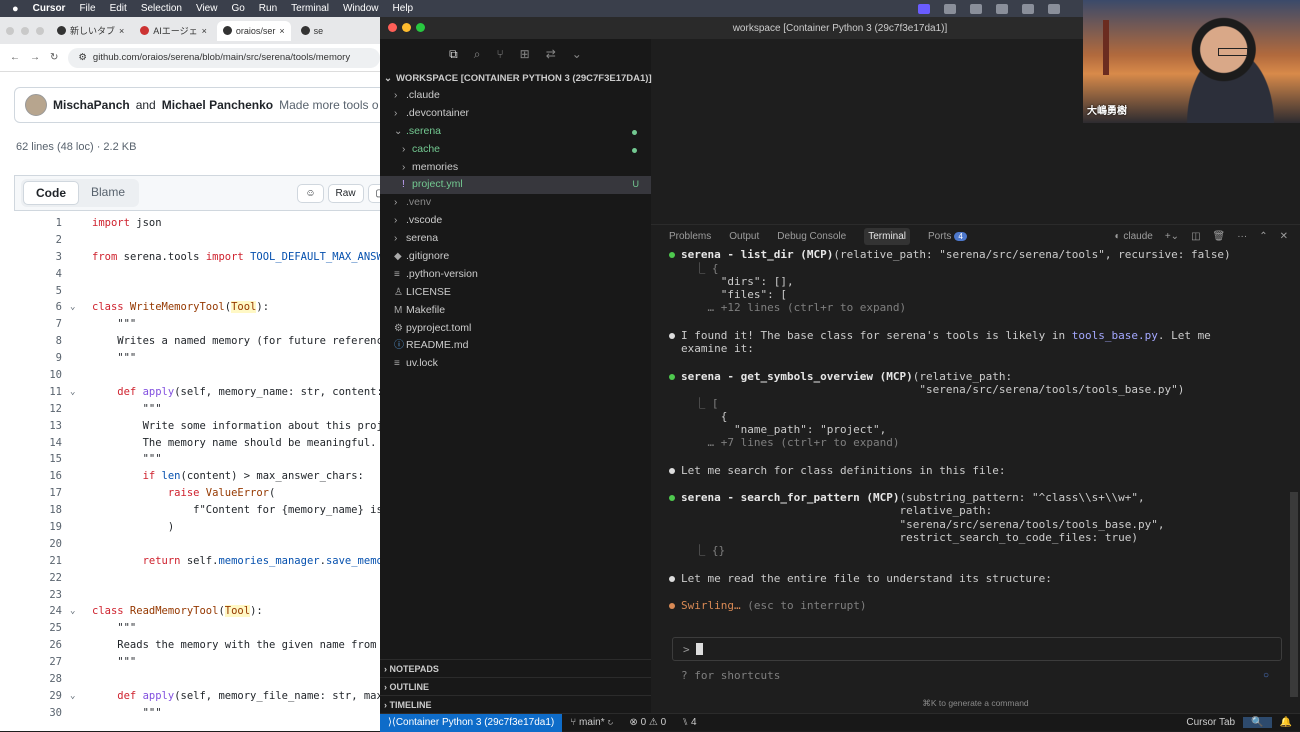 This screenshot has width=1300, height=732. I want to click on code-tab: Code, so click(51, 193).